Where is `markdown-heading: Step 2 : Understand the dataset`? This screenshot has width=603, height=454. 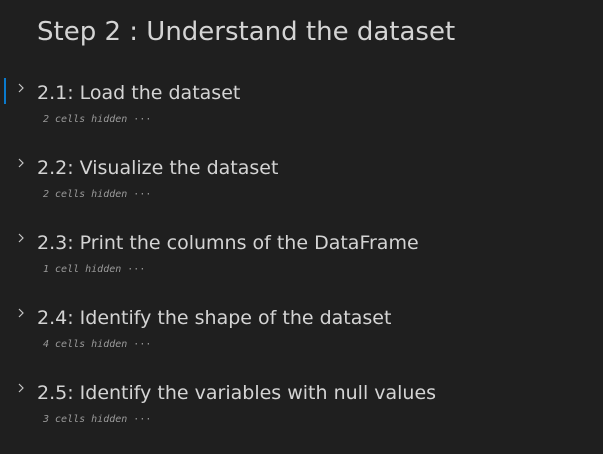
markdown-heading: Step 2 : Understand the dataset is located at coordinates (246, 32).